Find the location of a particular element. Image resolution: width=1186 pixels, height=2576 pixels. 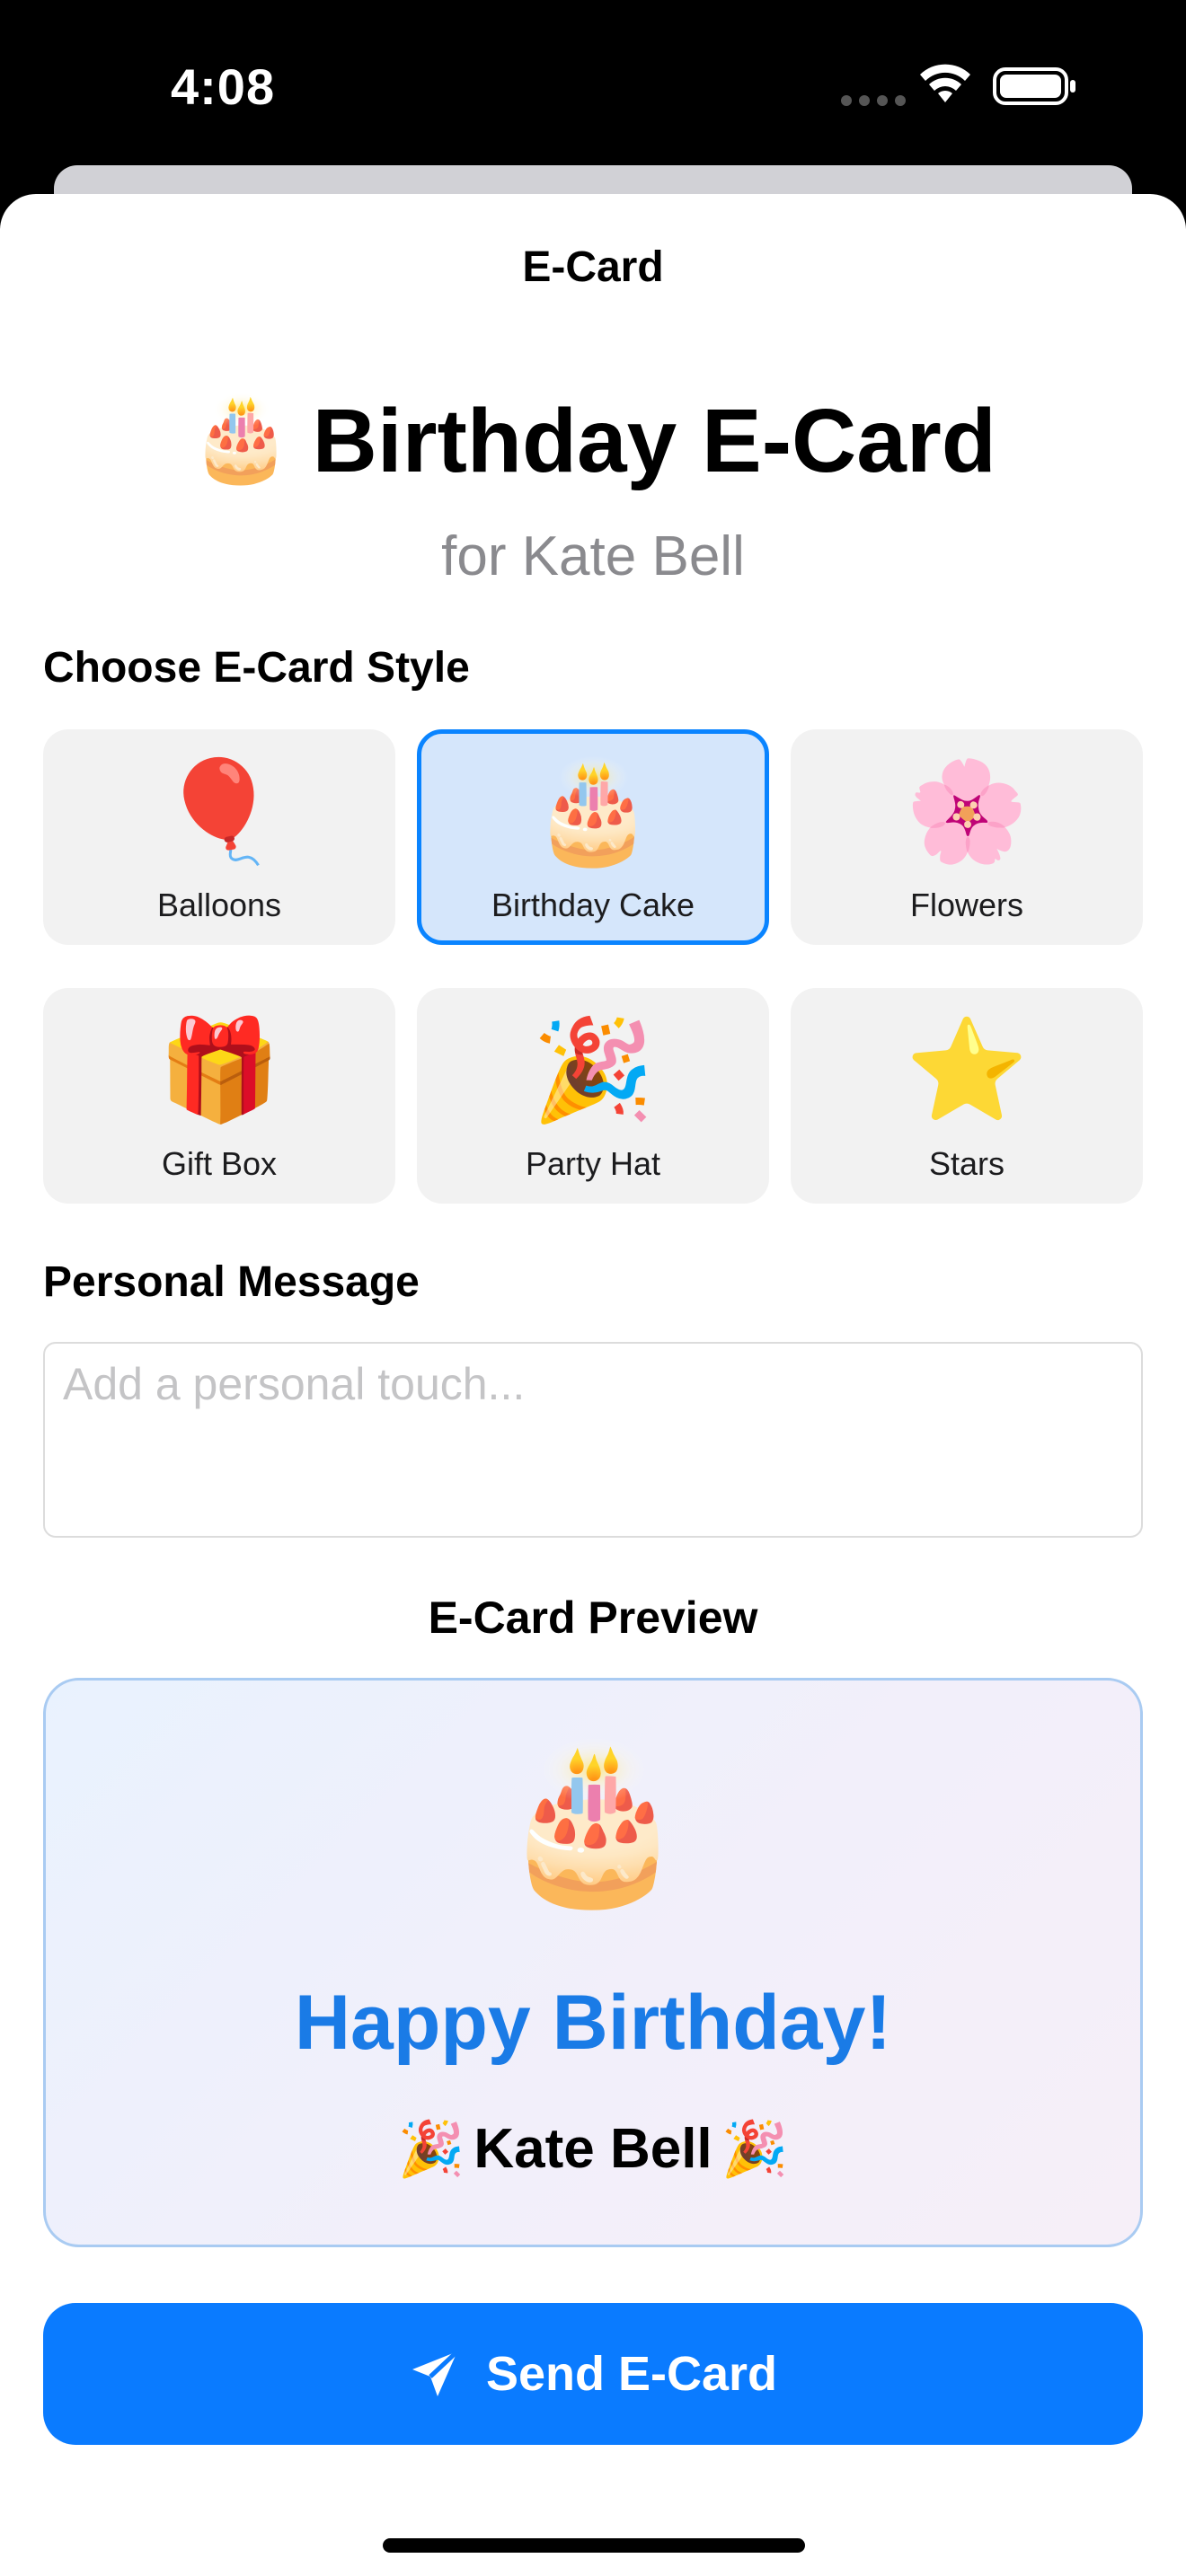

style-option-label: Party Hat is located at coordinates (593, 1163).